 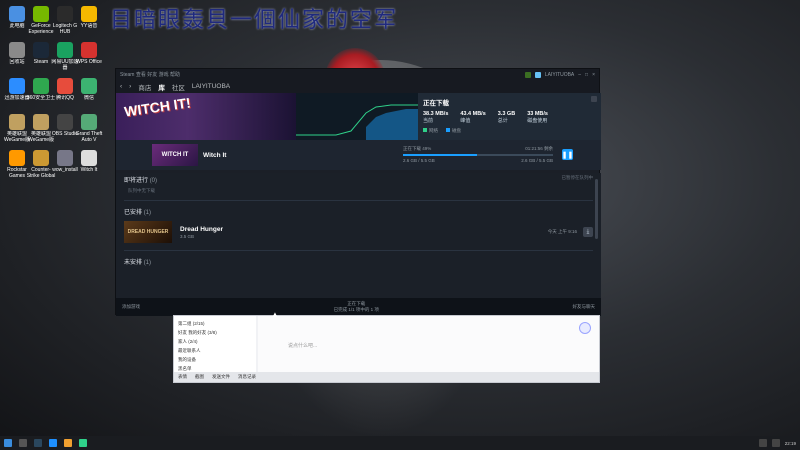 I want to click on maximize-icon: □, so click(x=586, y=75).